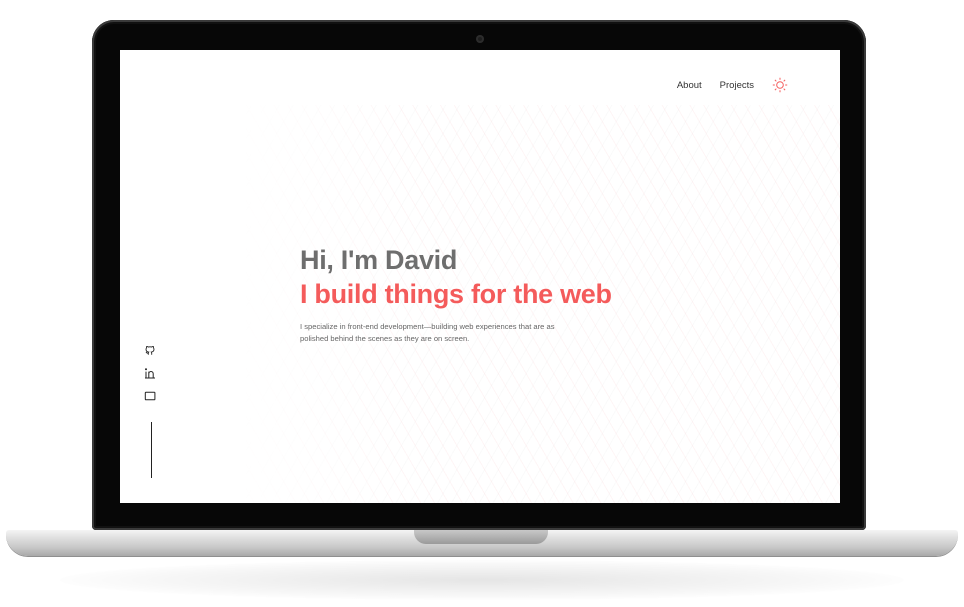 The width and height of the screenshot is (964, 607). What do you see at coordinates (482, 580) in the screenshot?
I see `laptop-shadow` at bounding box center [482, 580].